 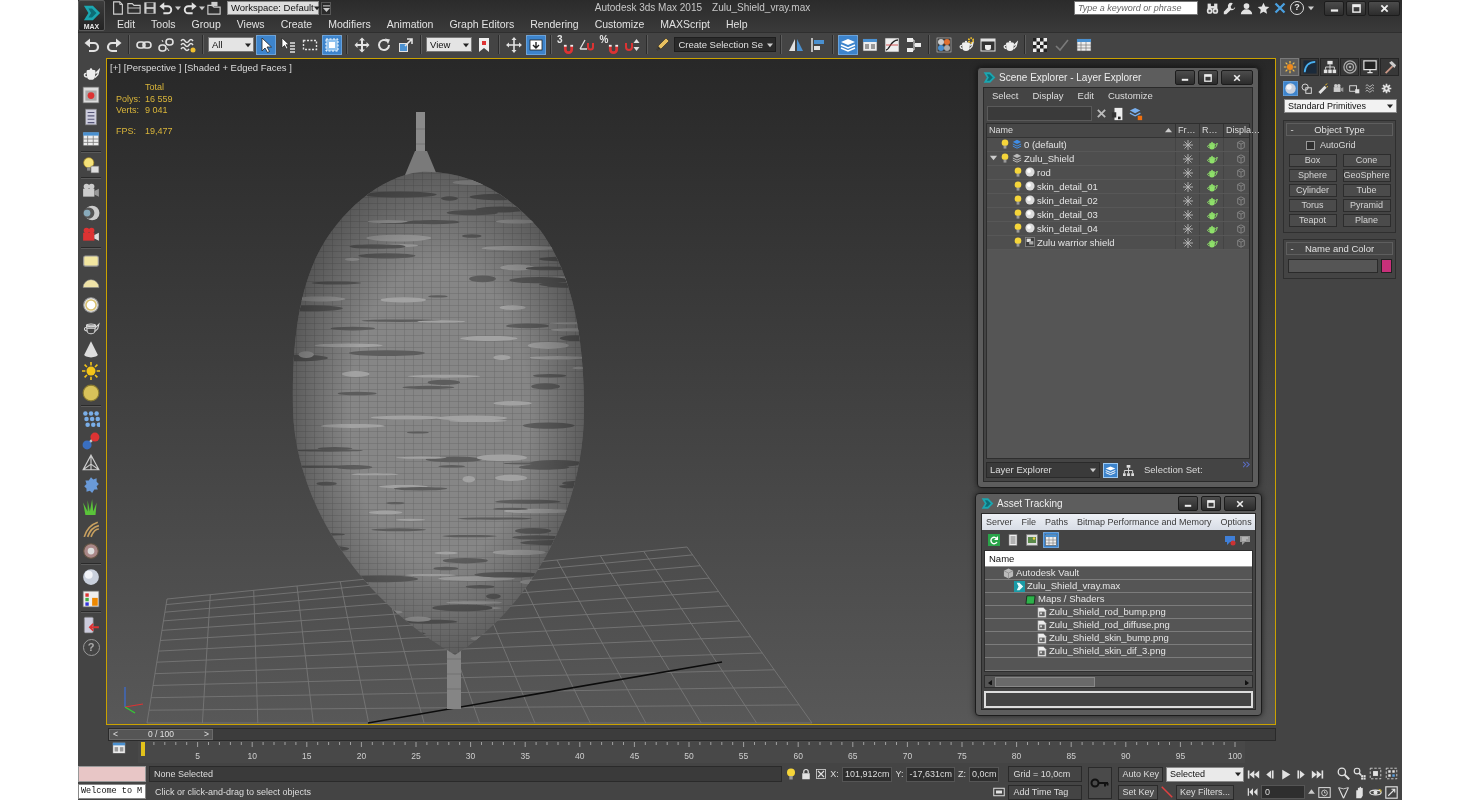 What do you see at coordinates (1230, 540) in the screenshot?
I see `speech-bubble-icon` at bounding box center [1230, 540].